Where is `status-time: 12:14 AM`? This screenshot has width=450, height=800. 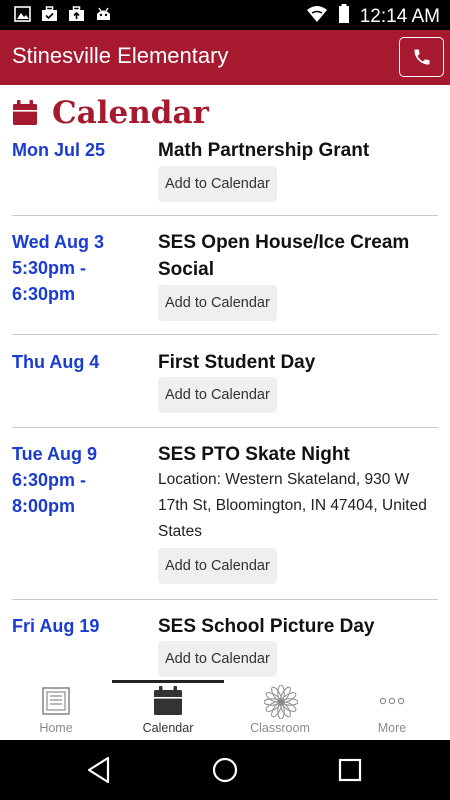 status-time: 12:14 AM is located at coordinates (399, 16).